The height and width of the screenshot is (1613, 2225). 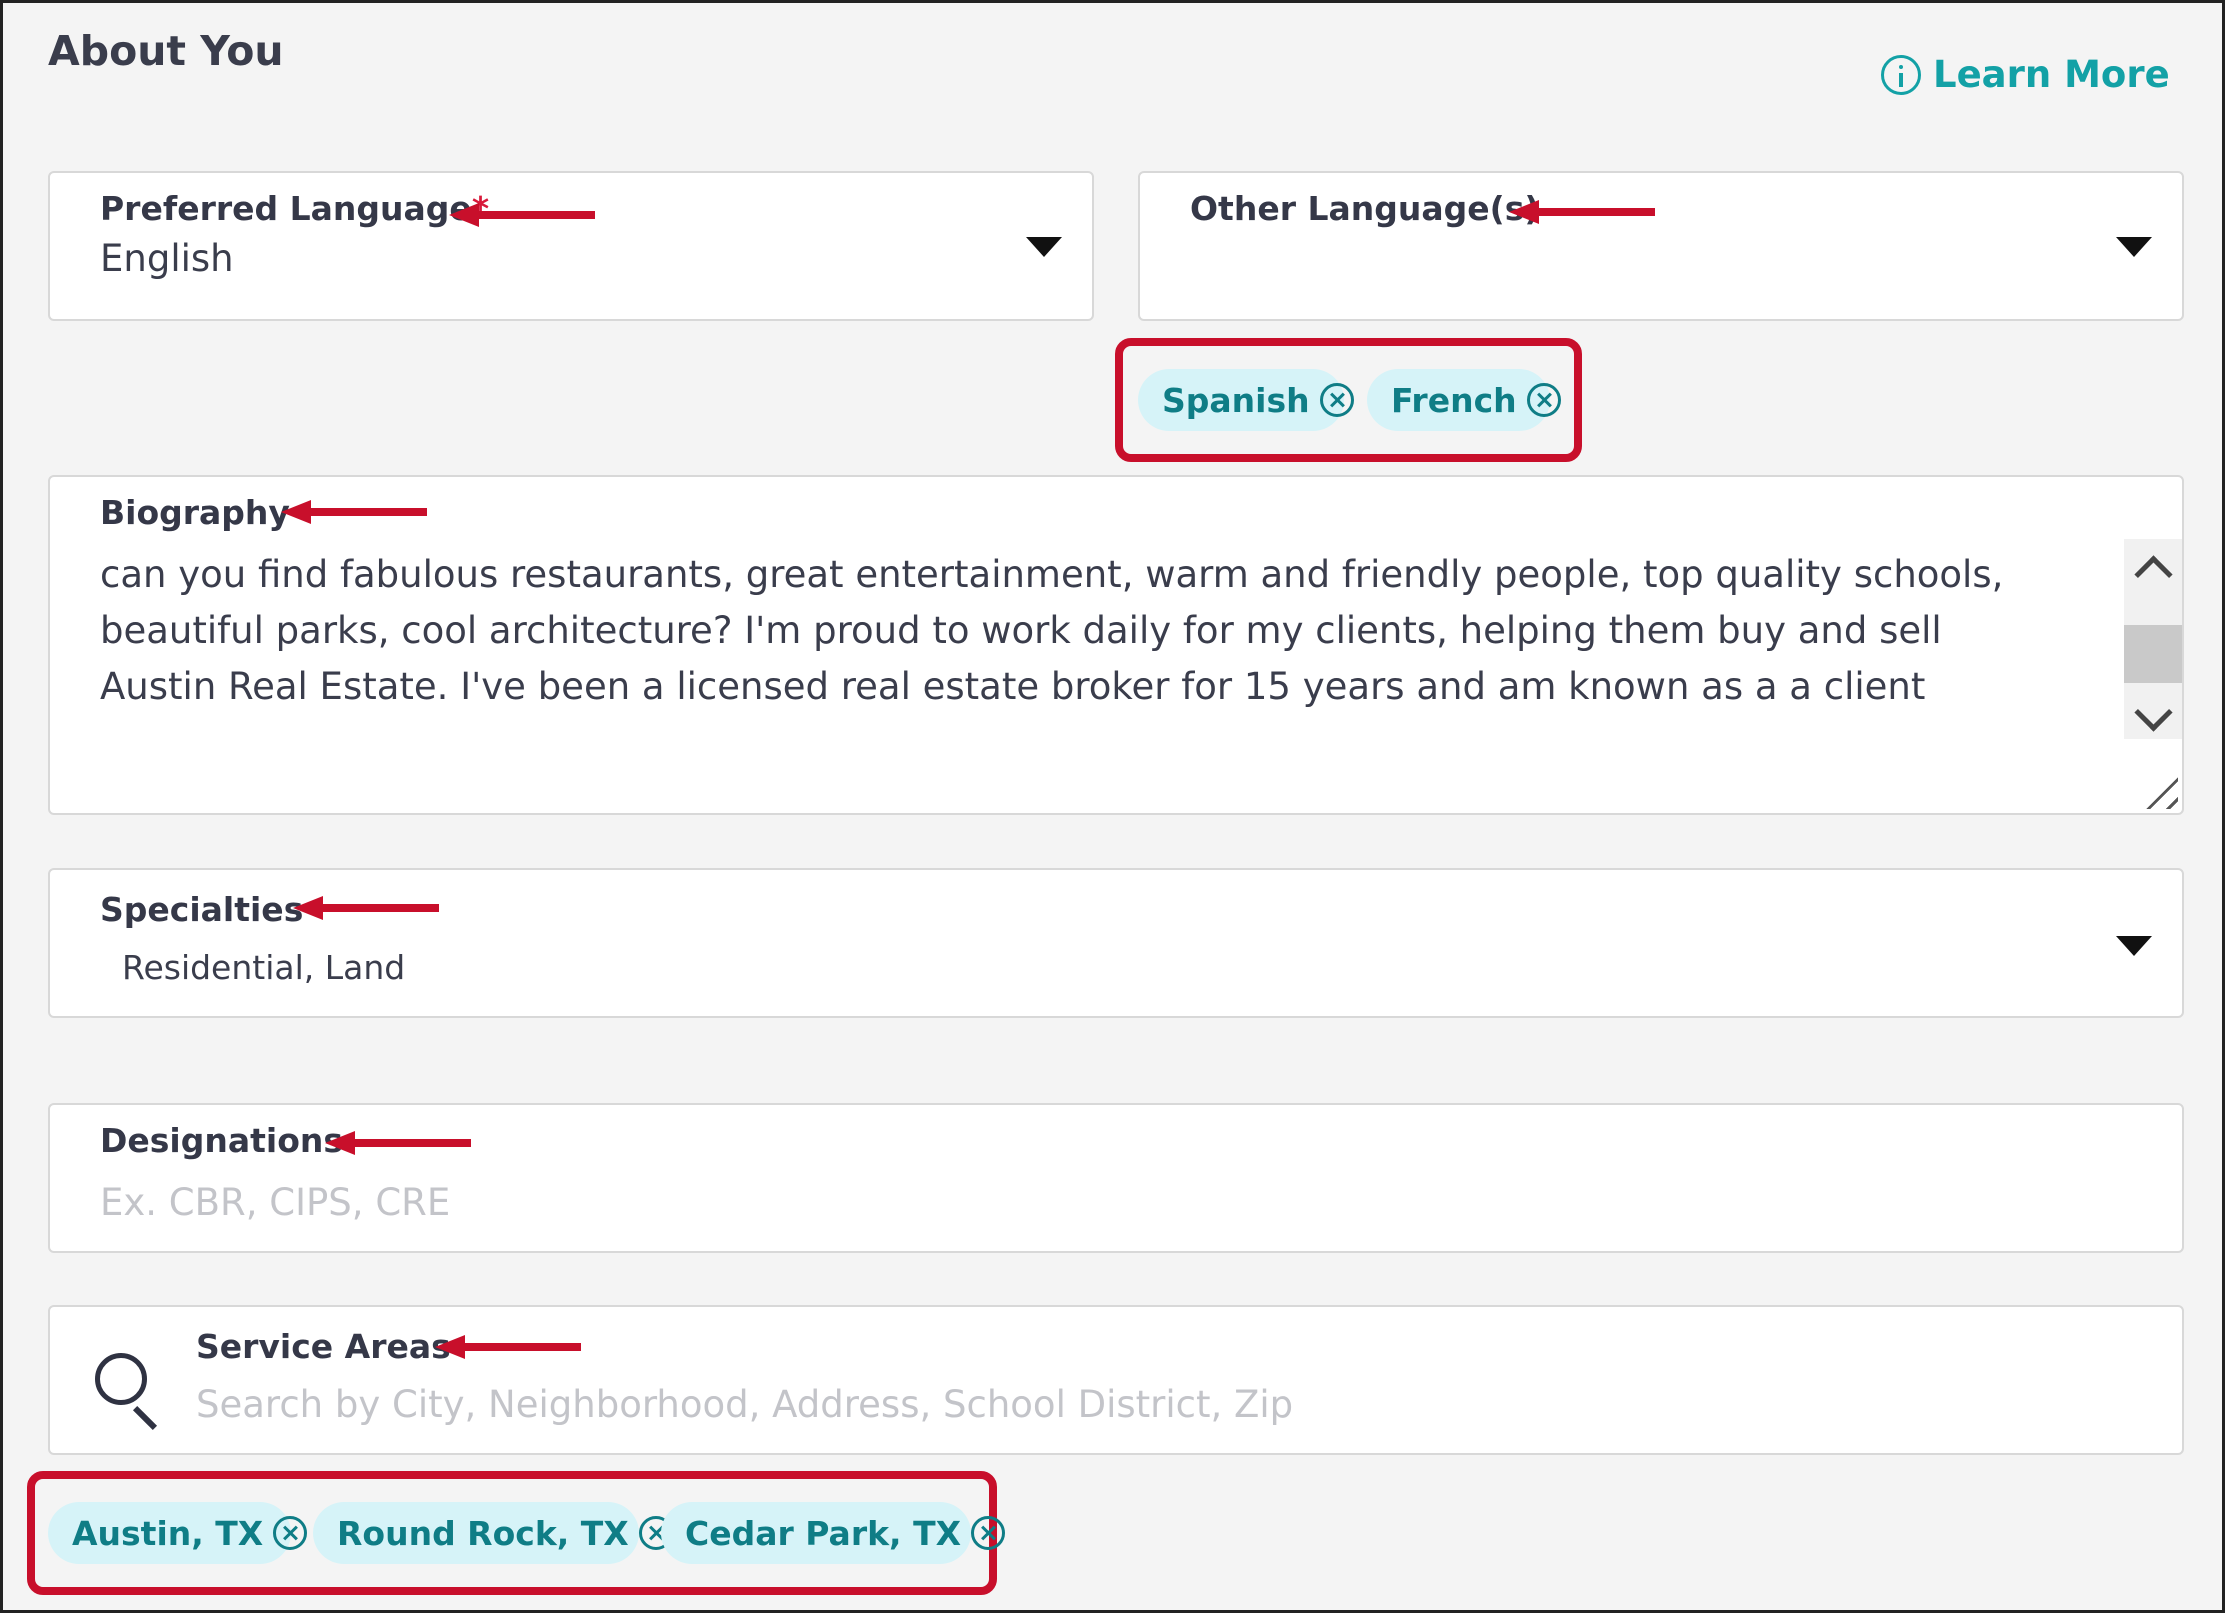 What do you see at coordinates (167, 258) in the screenshot?
I see `preferred-language-value: English` at bounding box center [167, 258].